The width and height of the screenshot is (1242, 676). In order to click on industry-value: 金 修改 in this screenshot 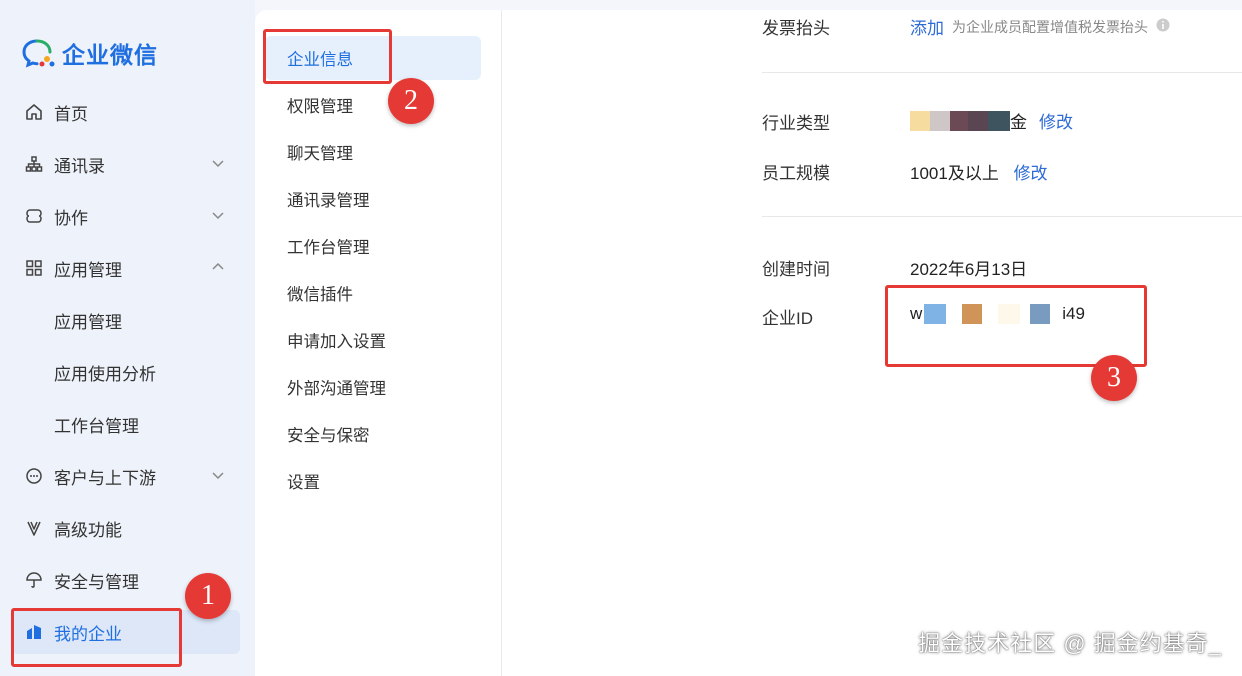, I will do `click(991, 120)`.